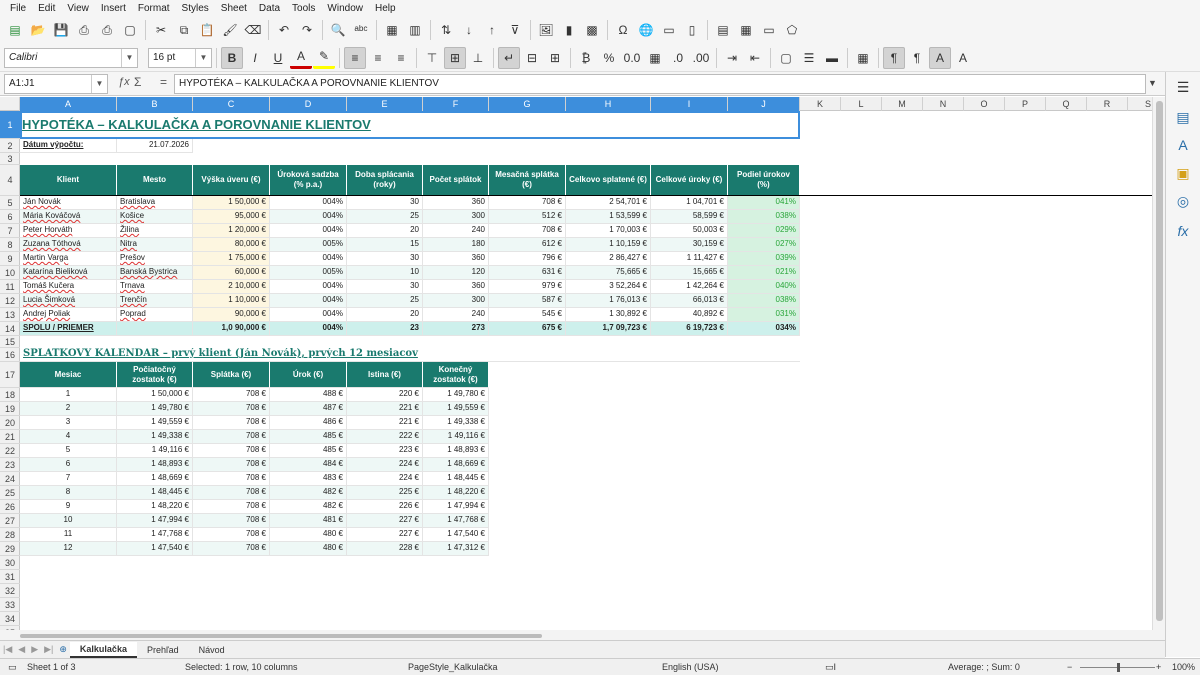 The image size is (1200, 675). What do you see at coordinates (10, 619) in the screenshot?
I see `row-header-34: 34` at bounding box center [10, 619].